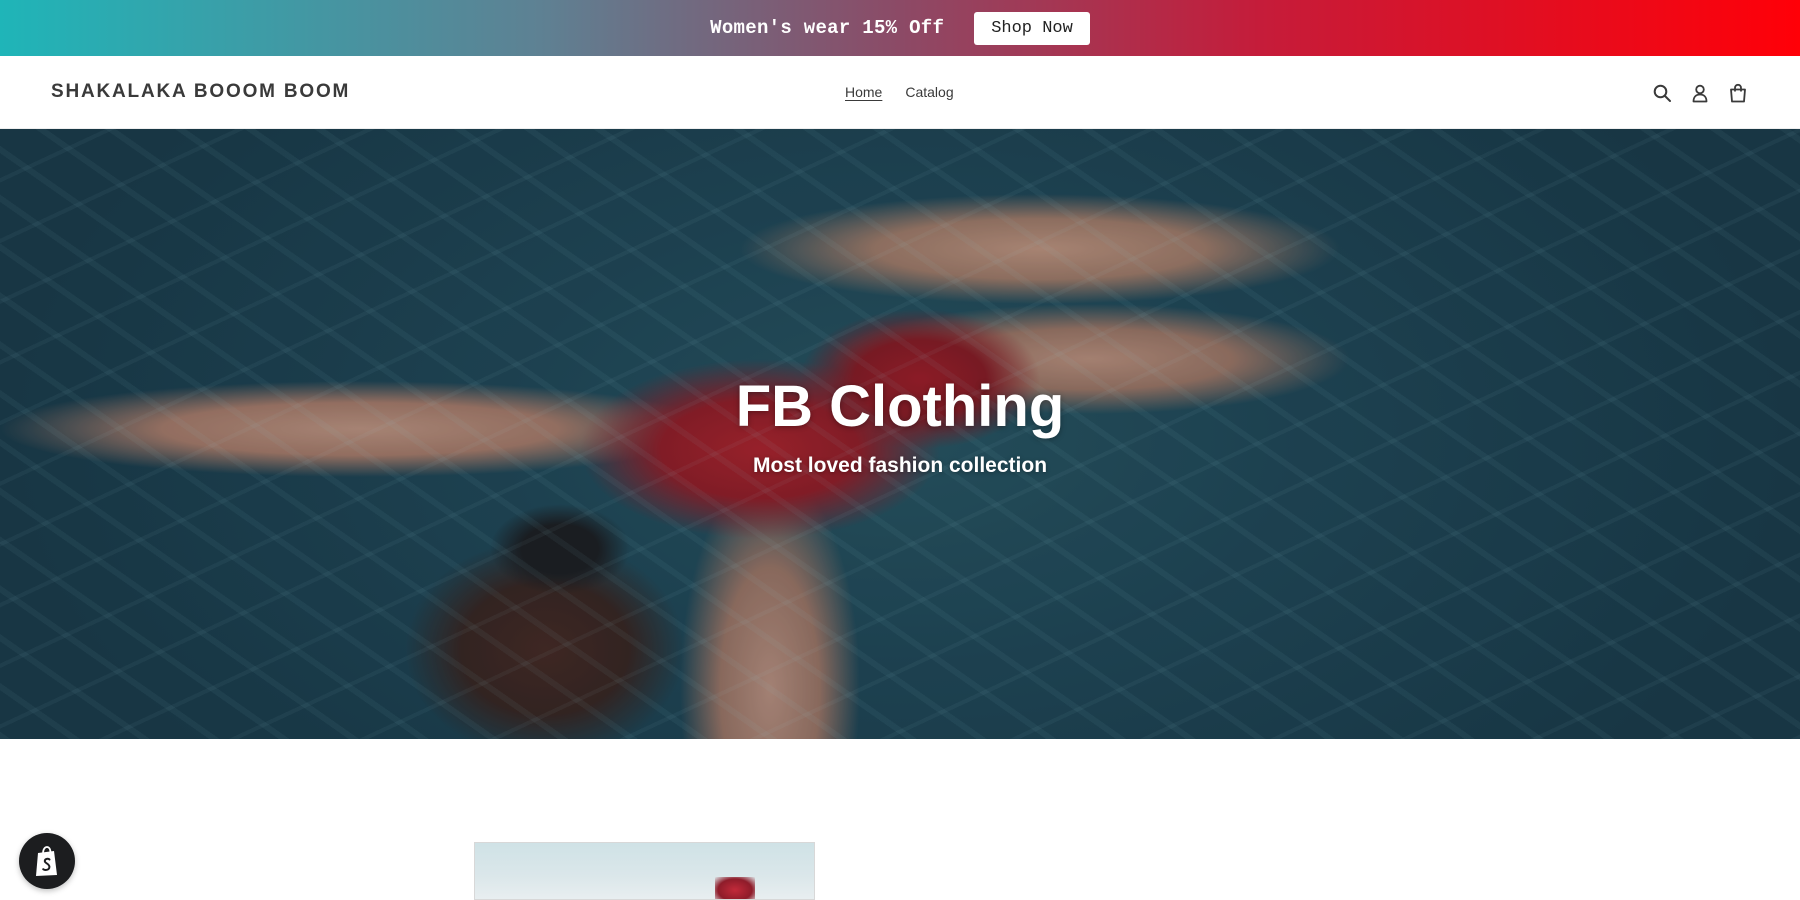  I want to click on store-logo: SHAKALAKA BOOOM BOOM, so click(200, 92).